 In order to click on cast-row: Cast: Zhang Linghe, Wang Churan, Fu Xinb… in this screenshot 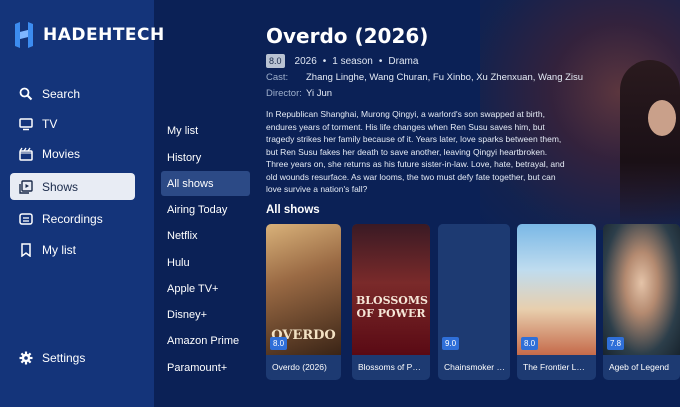, I will do `click(424, 77)`.